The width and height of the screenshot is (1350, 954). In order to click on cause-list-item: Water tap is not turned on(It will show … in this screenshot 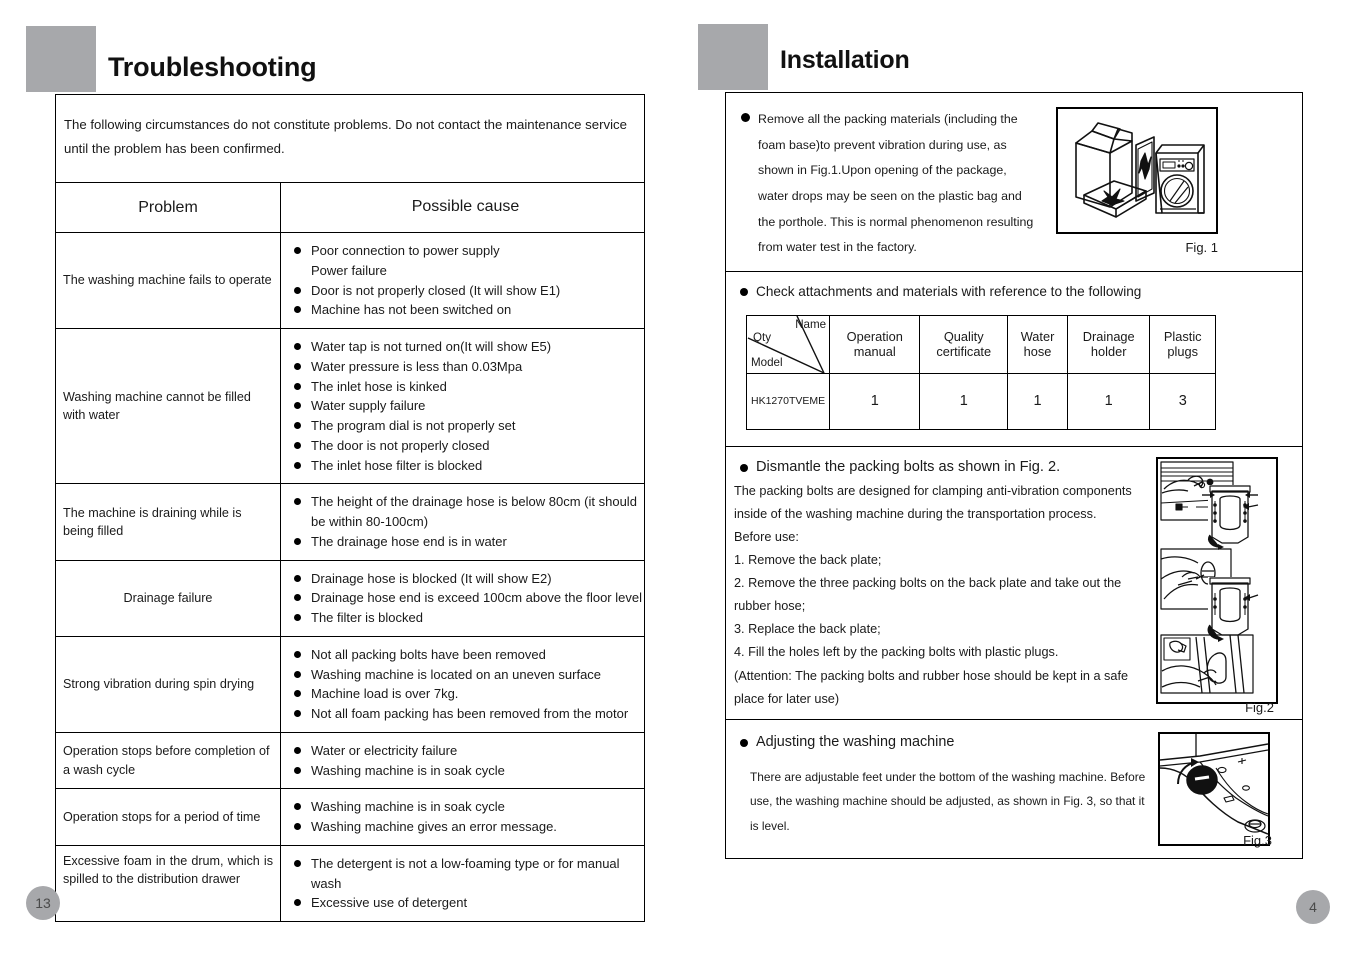, I will do `click(465, 347)`.